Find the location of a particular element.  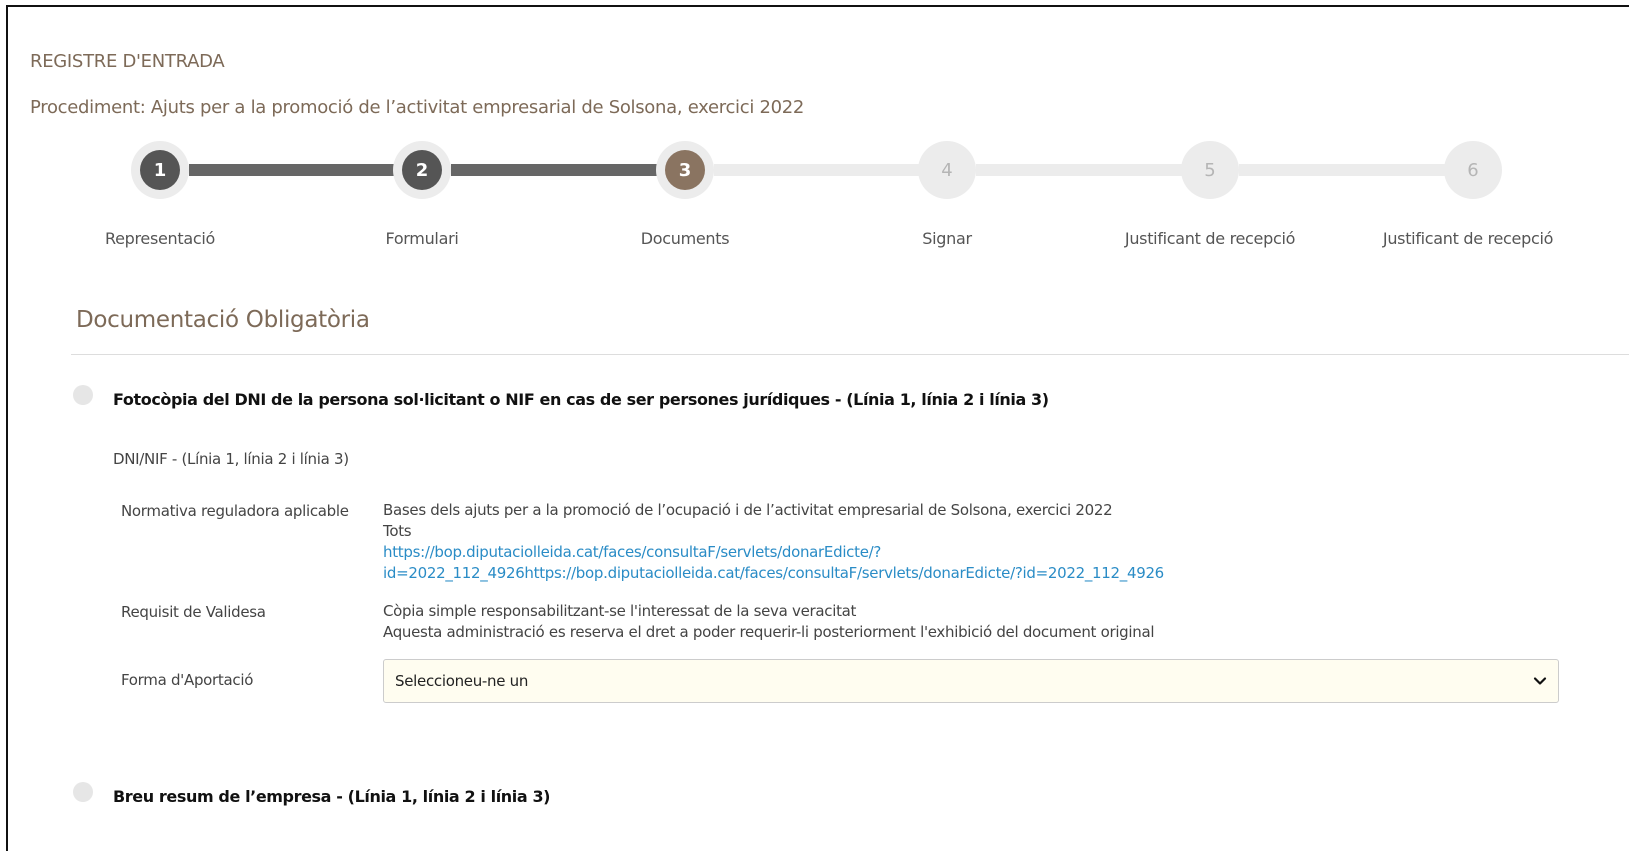

step-5: 5 is located at coordinates (1210, 170).